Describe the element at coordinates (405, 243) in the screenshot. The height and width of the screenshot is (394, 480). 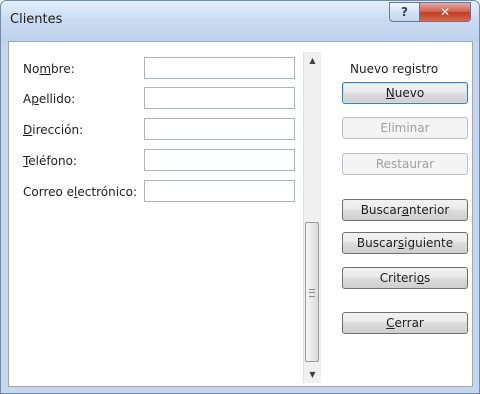
I see `buscar-siguiente-button: Buscar s iguiente` at that location.